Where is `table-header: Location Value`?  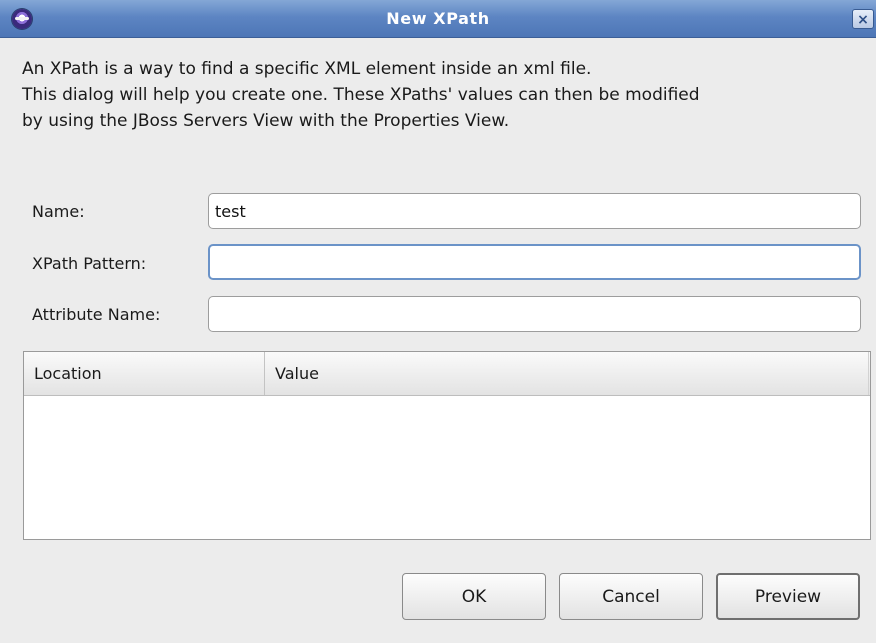 table-header: Location Value is located at coordinates (447, 374).